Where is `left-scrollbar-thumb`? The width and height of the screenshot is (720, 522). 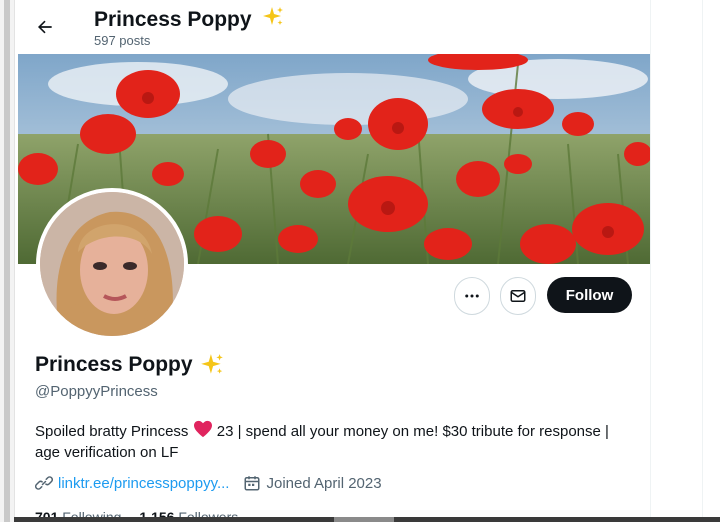
left-scrollbar-thumb is located at coordinates (7, 261).